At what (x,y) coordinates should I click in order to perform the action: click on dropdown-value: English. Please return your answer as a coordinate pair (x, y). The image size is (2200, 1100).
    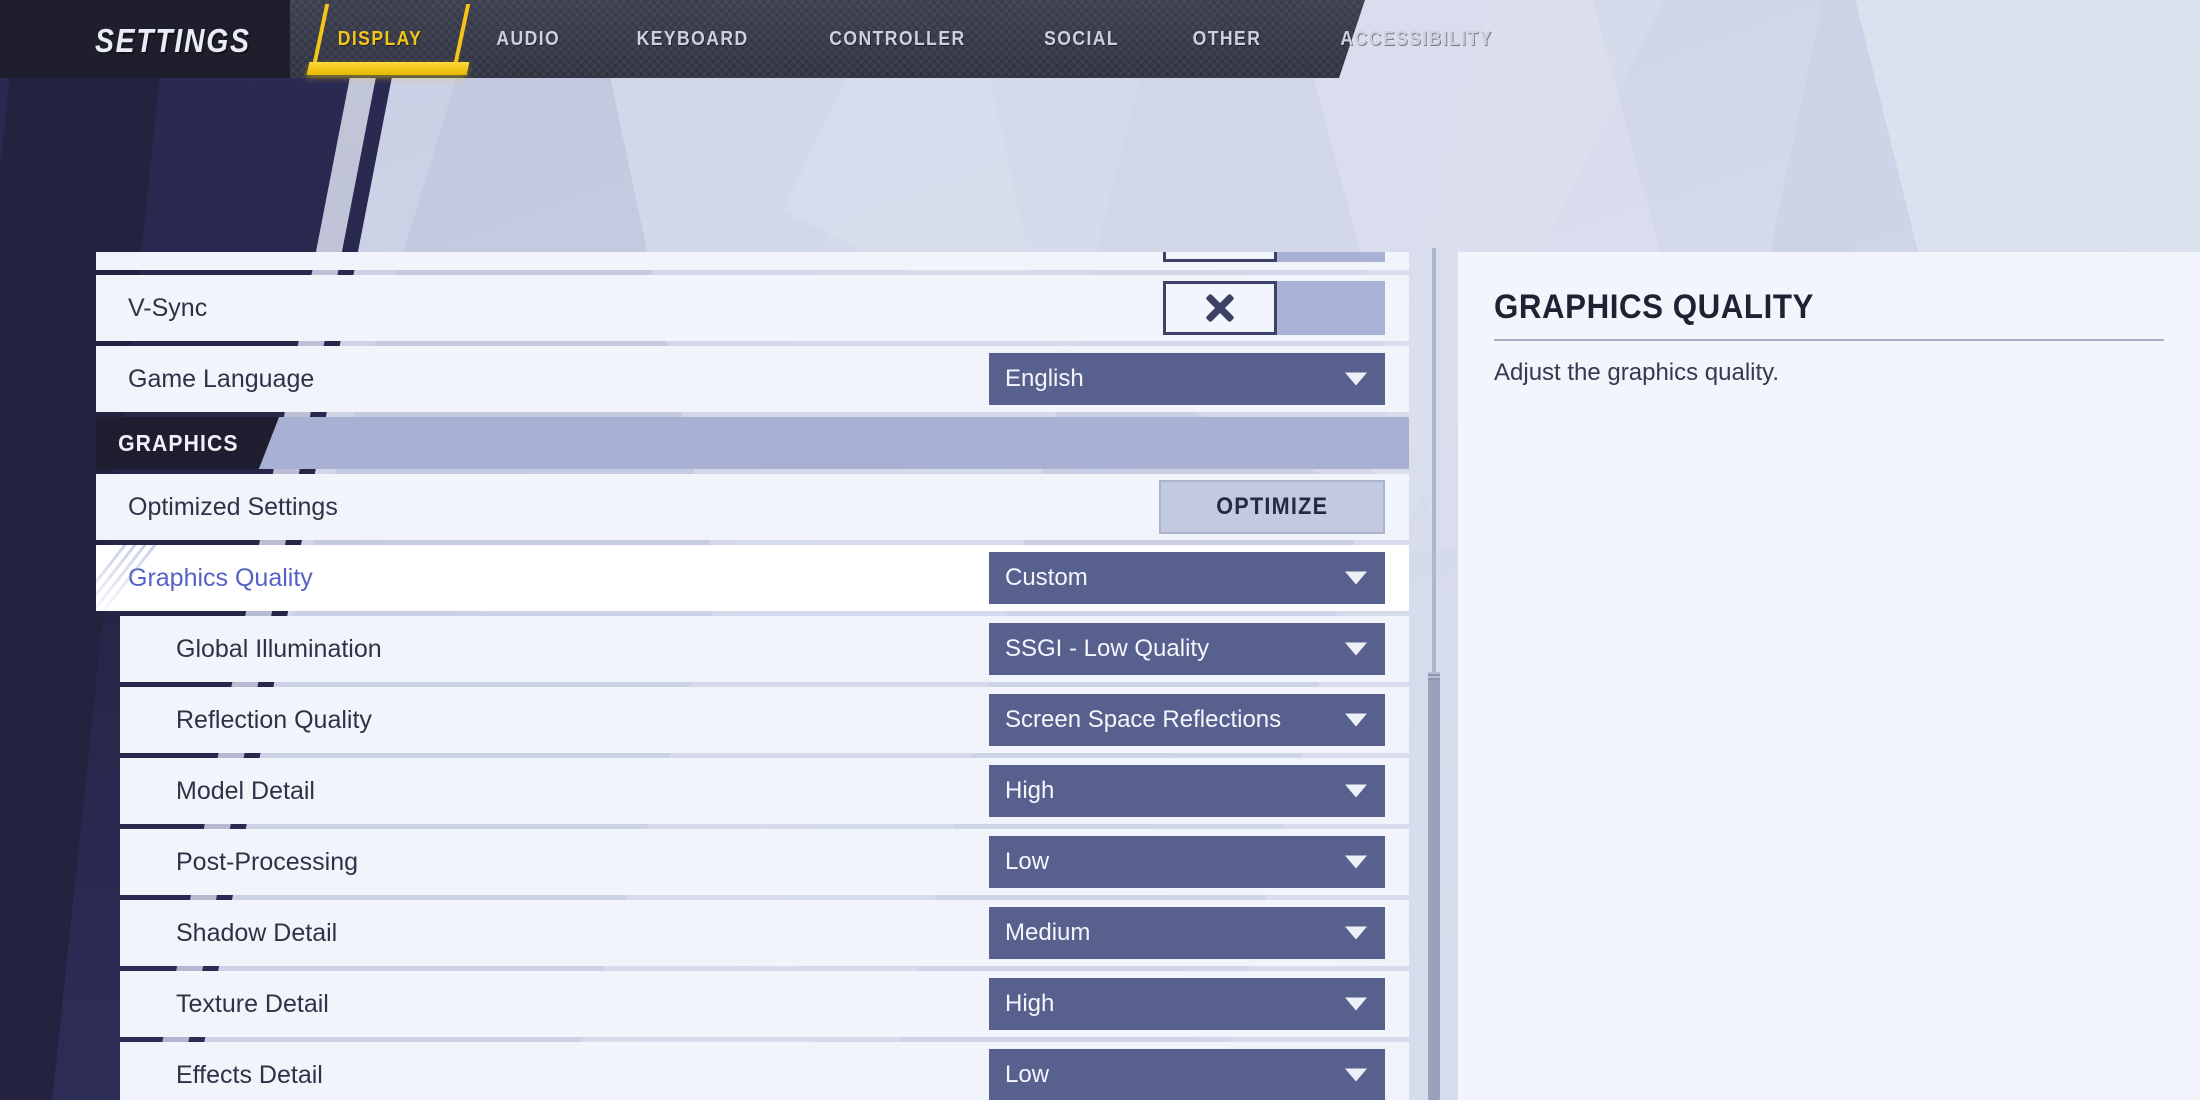
    Looking at the image, I should click on (1044, 378).